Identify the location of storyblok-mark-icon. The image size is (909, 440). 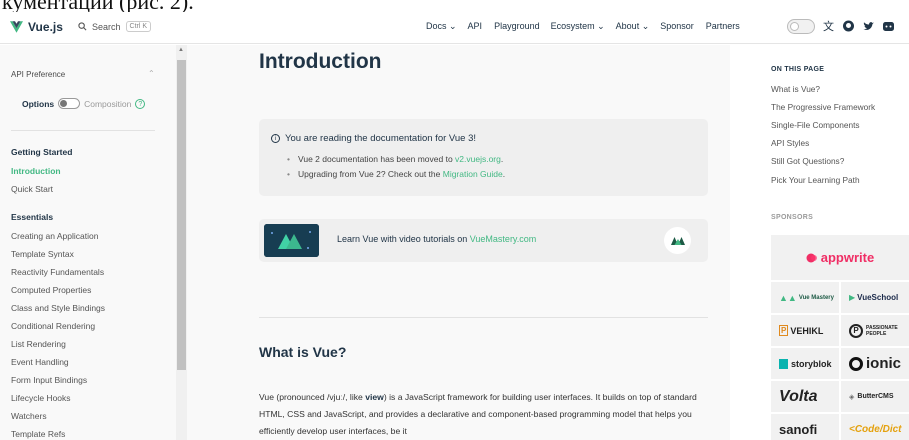
(783, 363).